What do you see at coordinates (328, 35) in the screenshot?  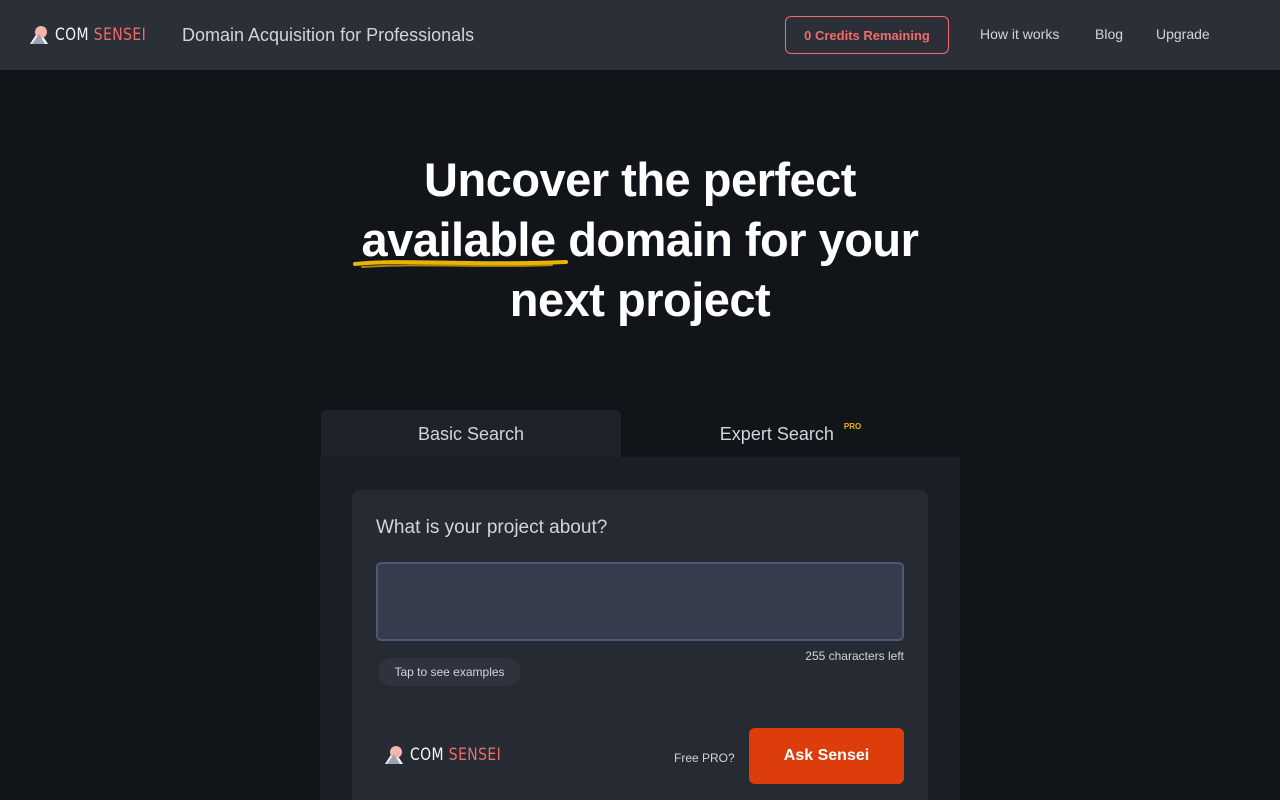 I see `tagline: Domain Acquisition for Professionals` at bounding box center [328, 35].